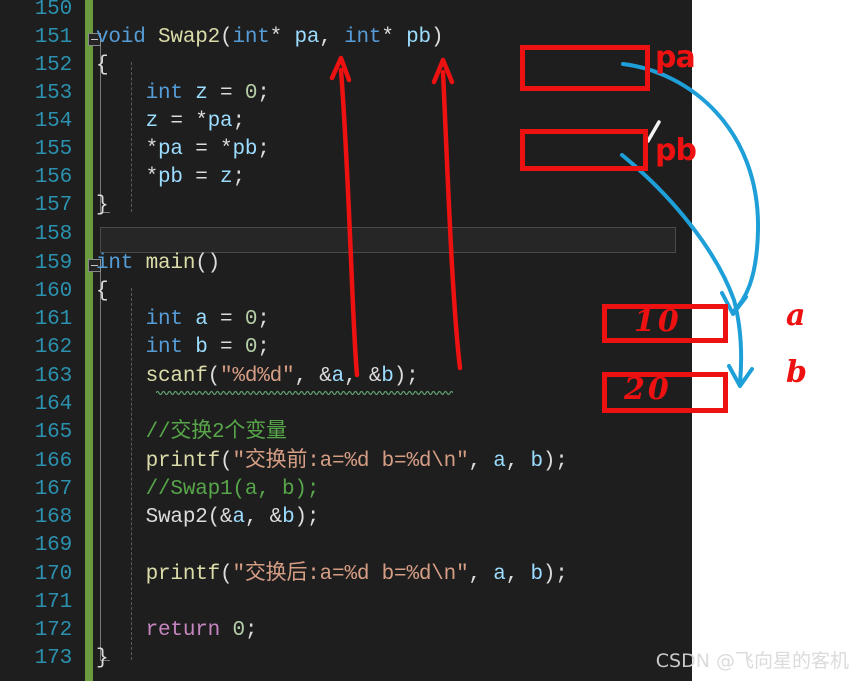 This screenshot has height=681, width=857. What do you see at coordinates (648, 389) in the screenshot?
I see `value-b-text: 20` at bounding box center [648, 389].